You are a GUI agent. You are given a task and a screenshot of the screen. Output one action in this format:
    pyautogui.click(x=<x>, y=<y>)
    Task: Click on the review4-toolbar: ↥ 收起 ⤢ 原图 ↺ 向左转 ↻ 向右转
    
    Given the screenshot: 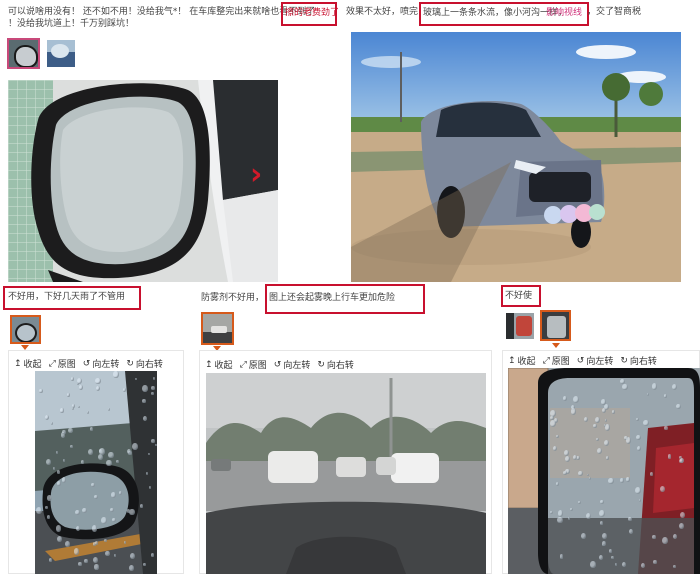 What is the action you would take?
    pyautogui.click(x=582, y=361)
    